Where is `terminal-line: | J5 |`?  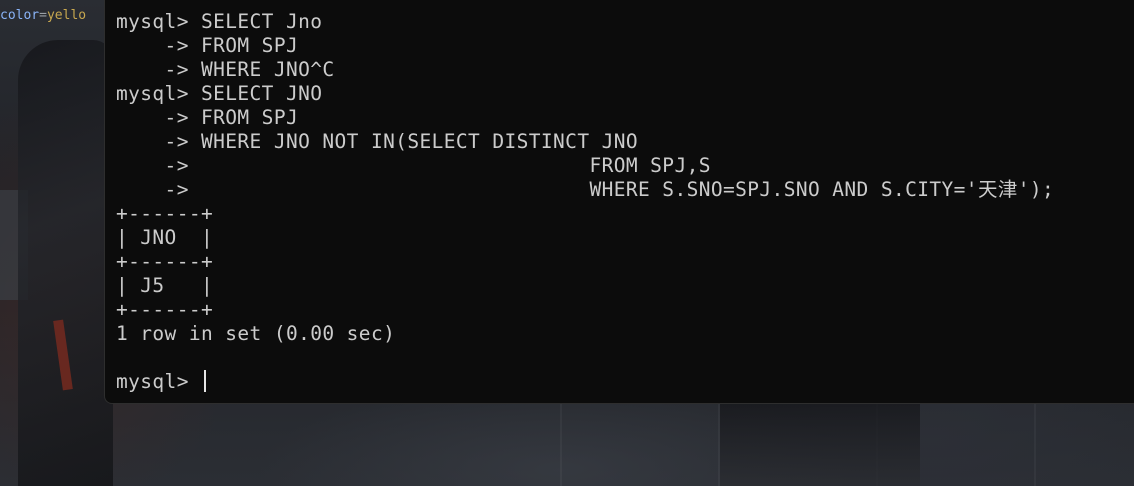 terminal-line: | J5 | is located at coordinates (165, 285).